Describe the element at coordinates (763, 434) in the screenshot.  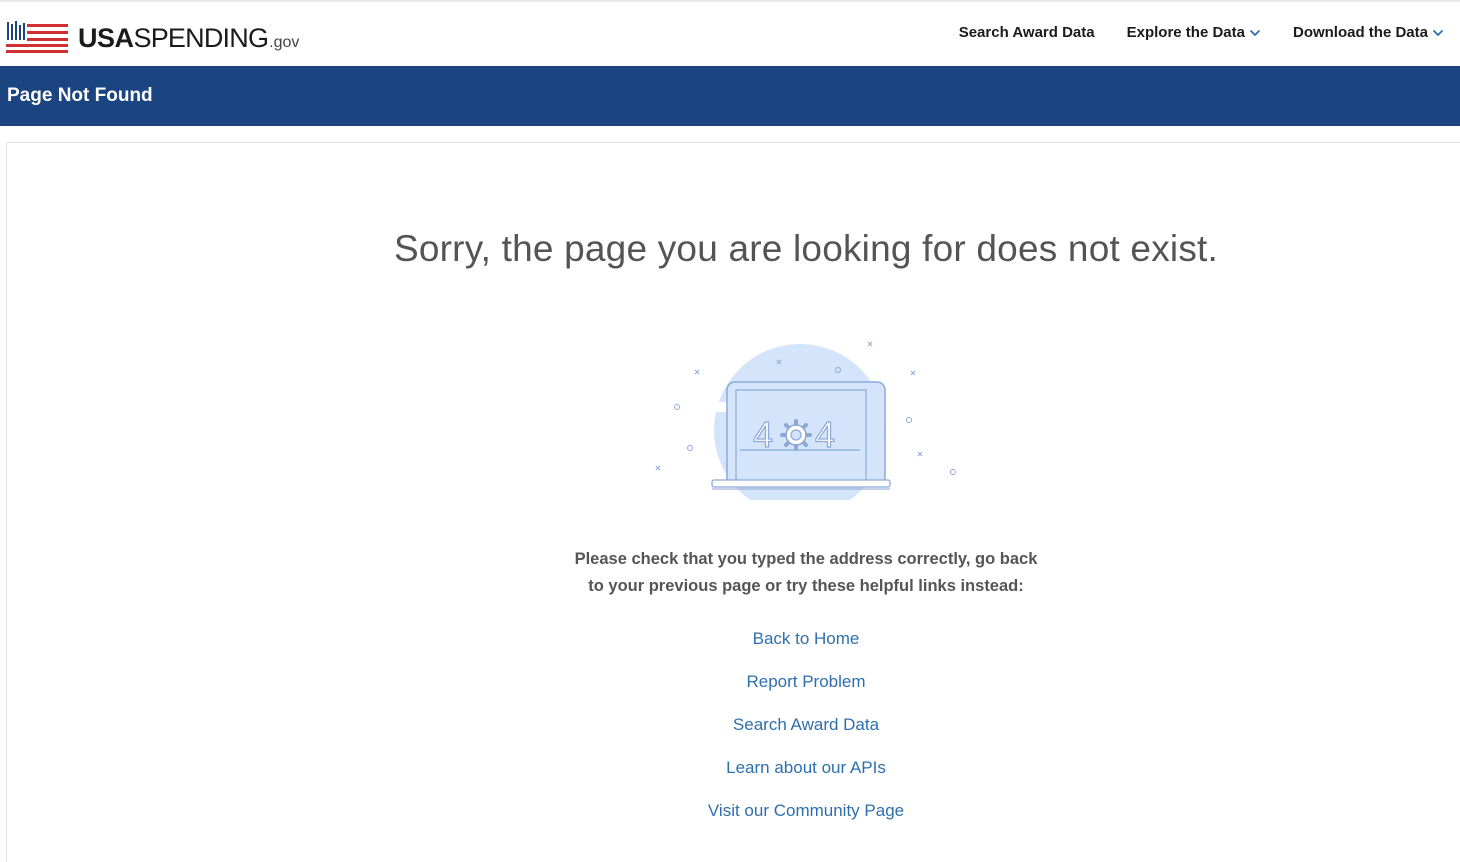
I see `digit-left: 4` at that location.